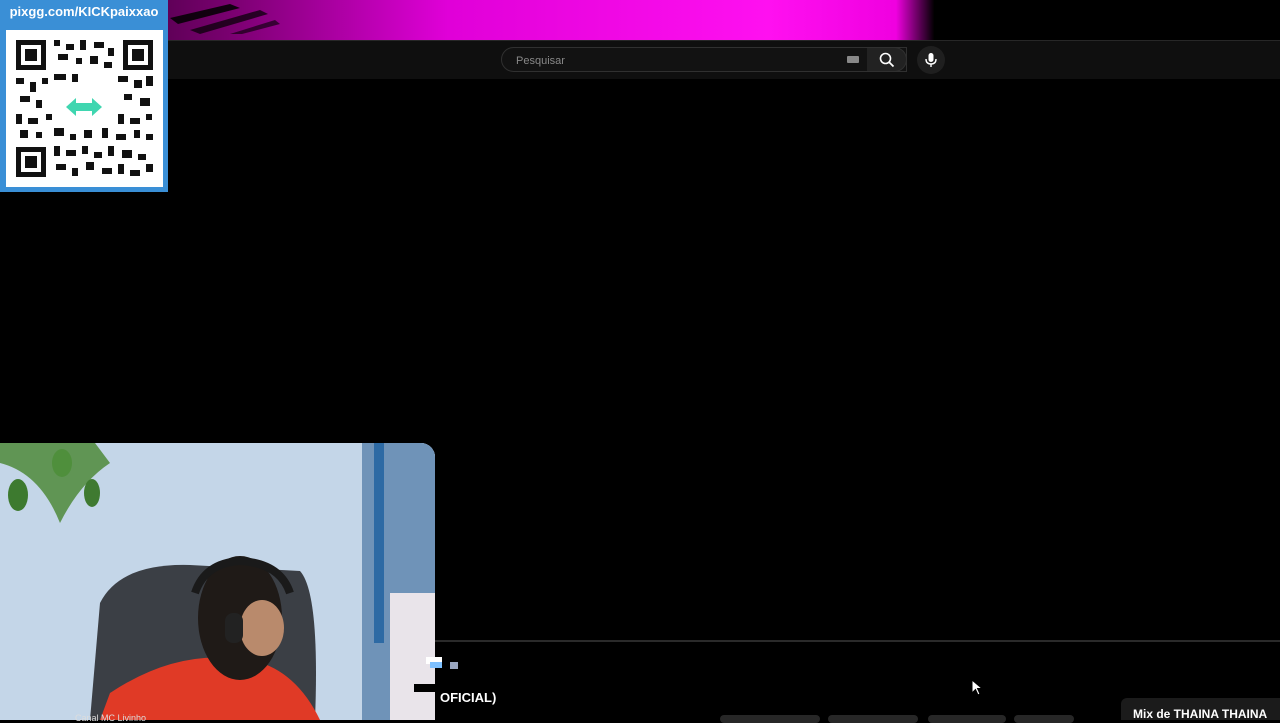  I want to click on mic-icon, so click(931, 60).